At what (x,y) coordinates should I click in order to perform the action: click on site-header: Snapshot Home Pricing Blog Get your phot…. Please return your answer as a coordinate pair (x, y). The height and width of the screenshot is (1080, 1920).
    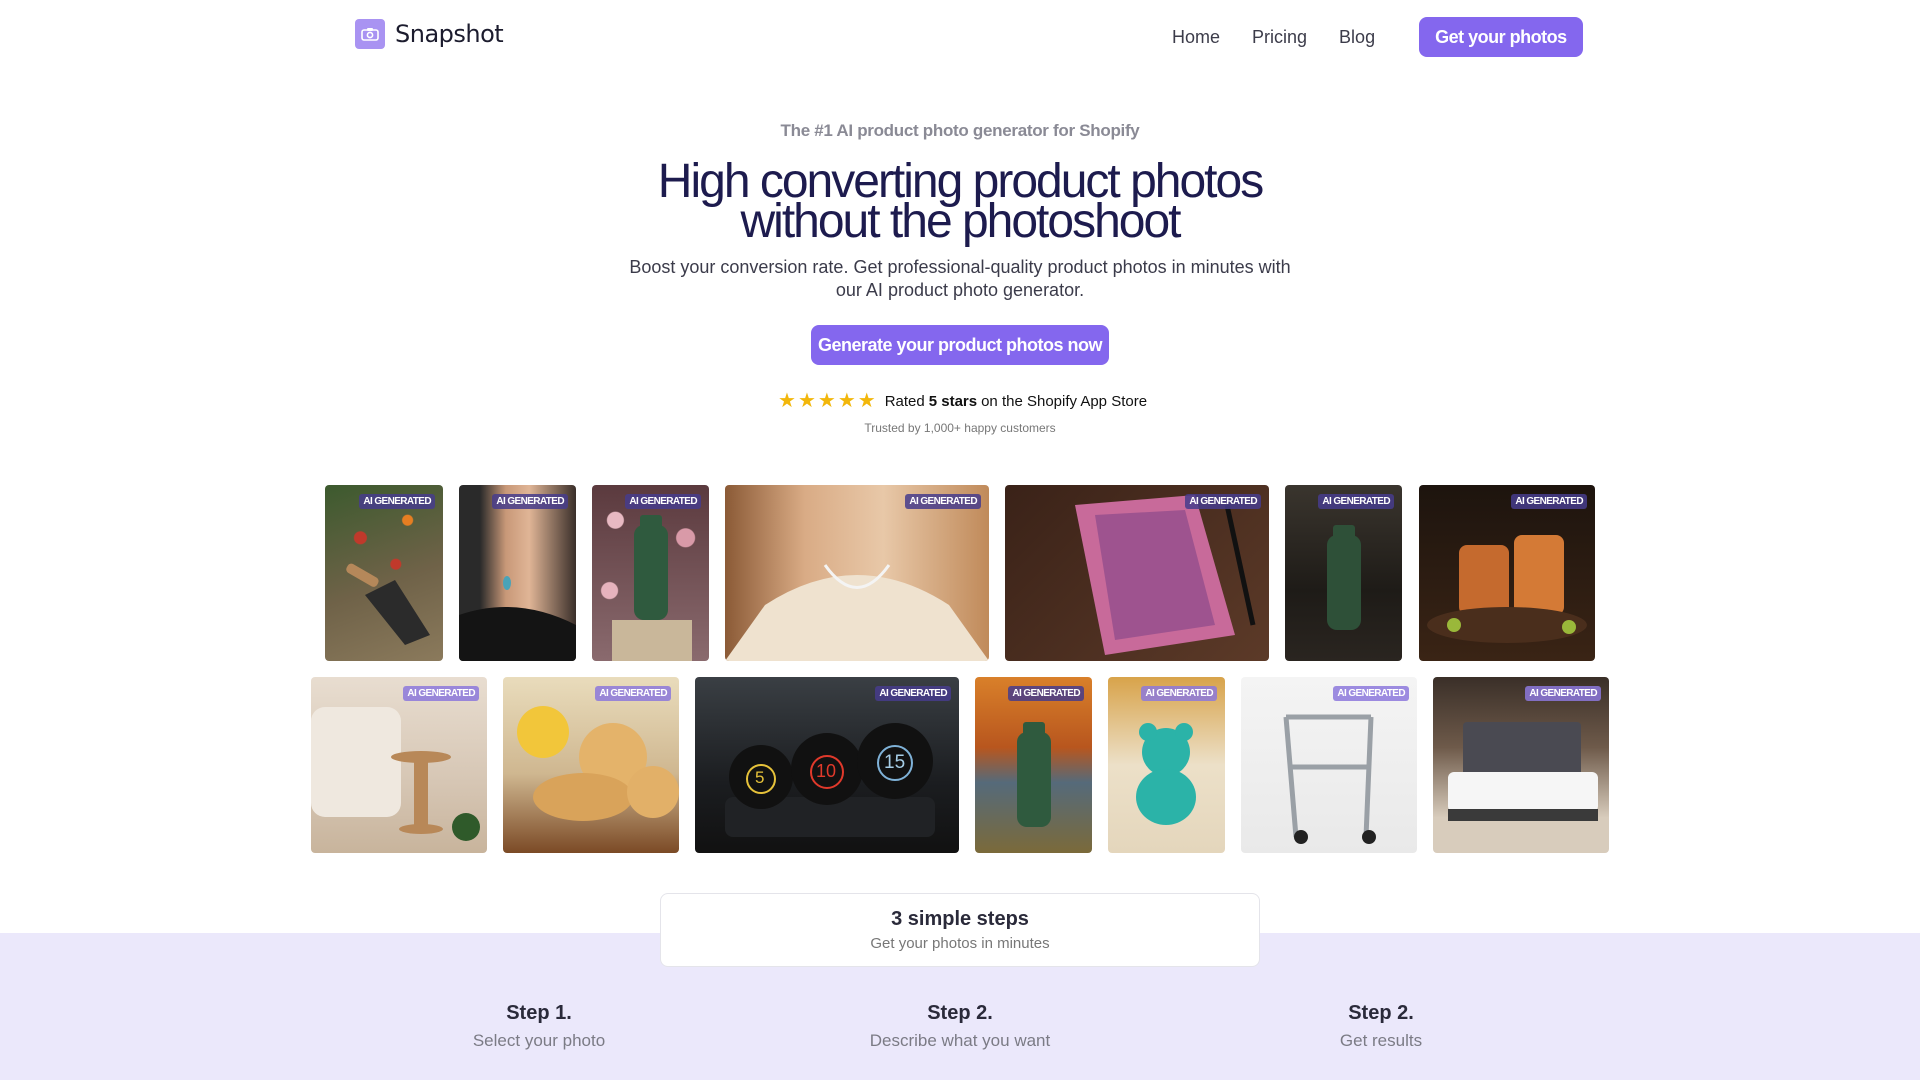
    Looking at the image, I should click on (960, 35).